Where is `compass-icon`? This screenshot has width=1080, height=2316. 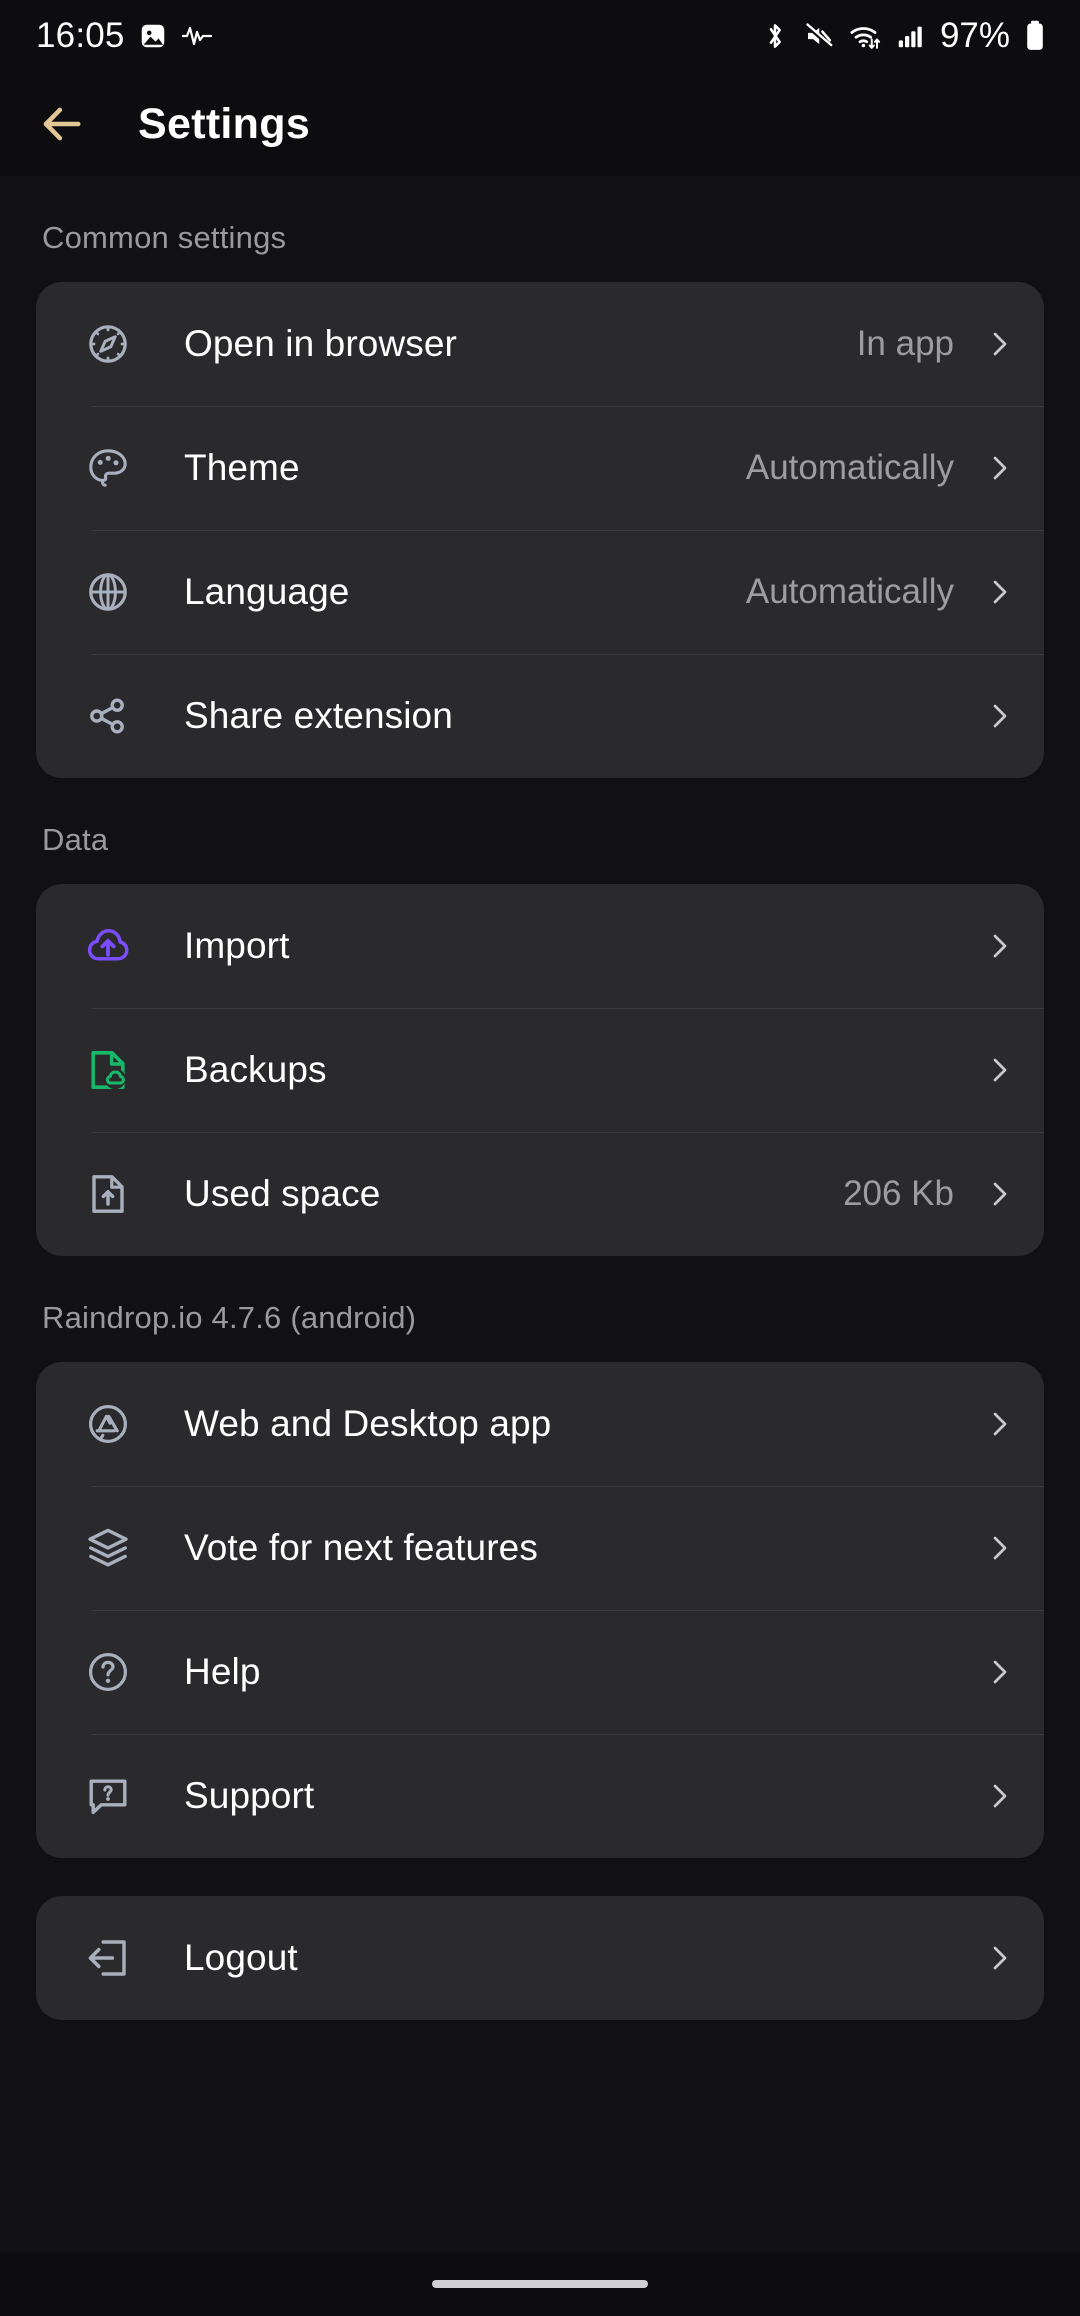
compass-icon is located at coordinates (108, 344).